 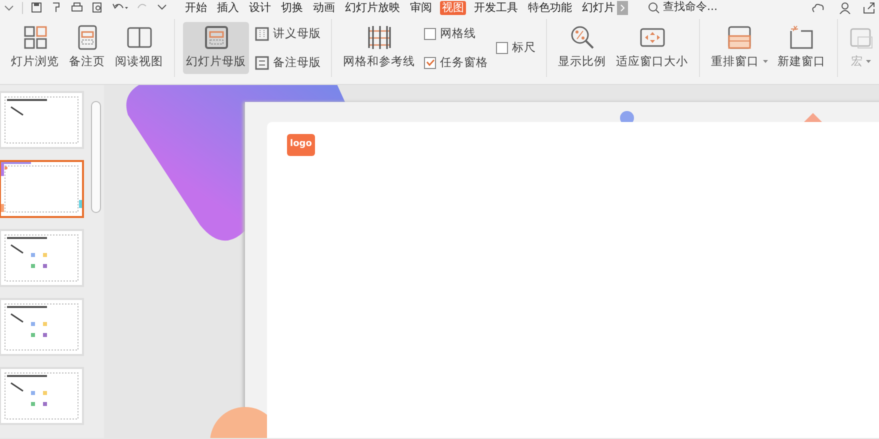 What do you see at coordinates (9, 7) in the screenshot?
I see `chevron-down-icon` at bounding box center [9, 7].